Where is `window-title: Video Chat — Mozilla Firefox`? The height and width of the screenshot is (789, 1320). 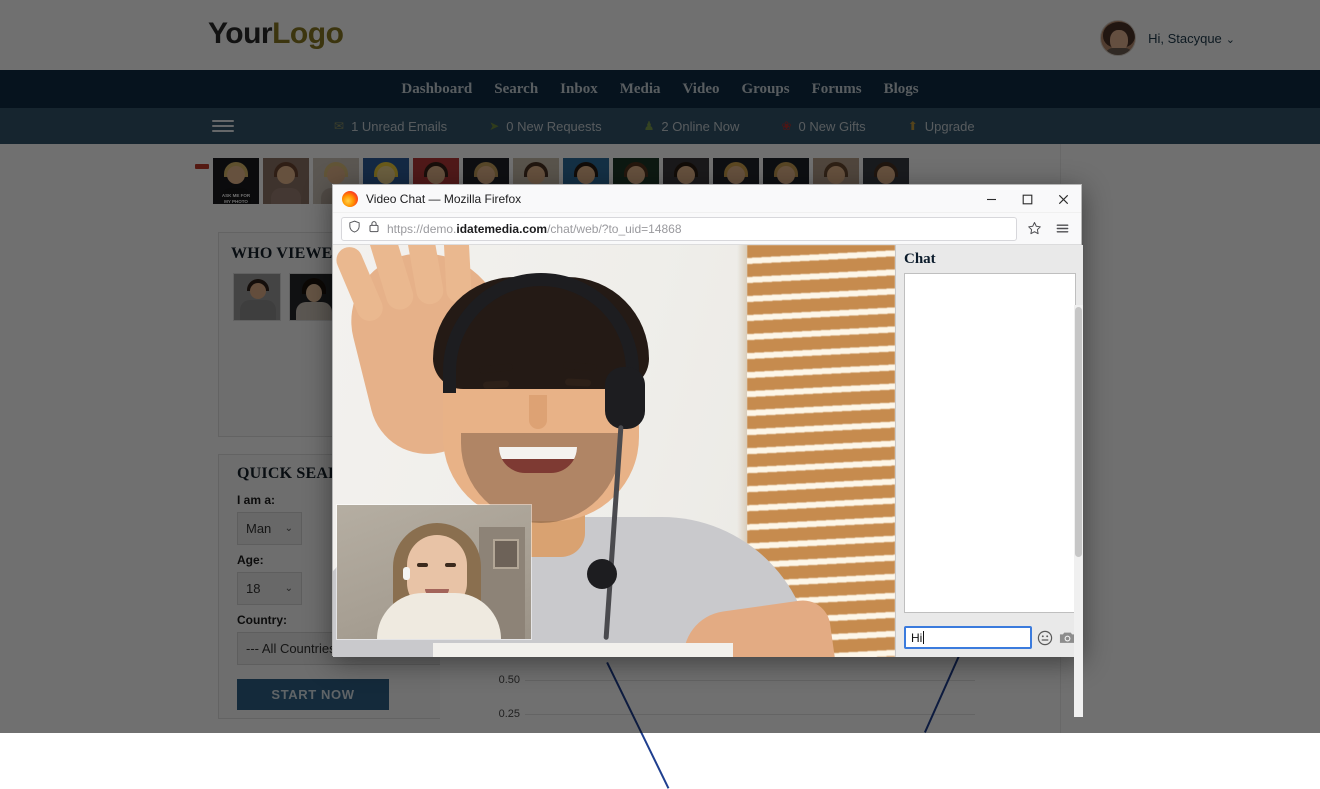 window-title: Video Chat — Mozilla Firefox is located at coordinates (443, 199).